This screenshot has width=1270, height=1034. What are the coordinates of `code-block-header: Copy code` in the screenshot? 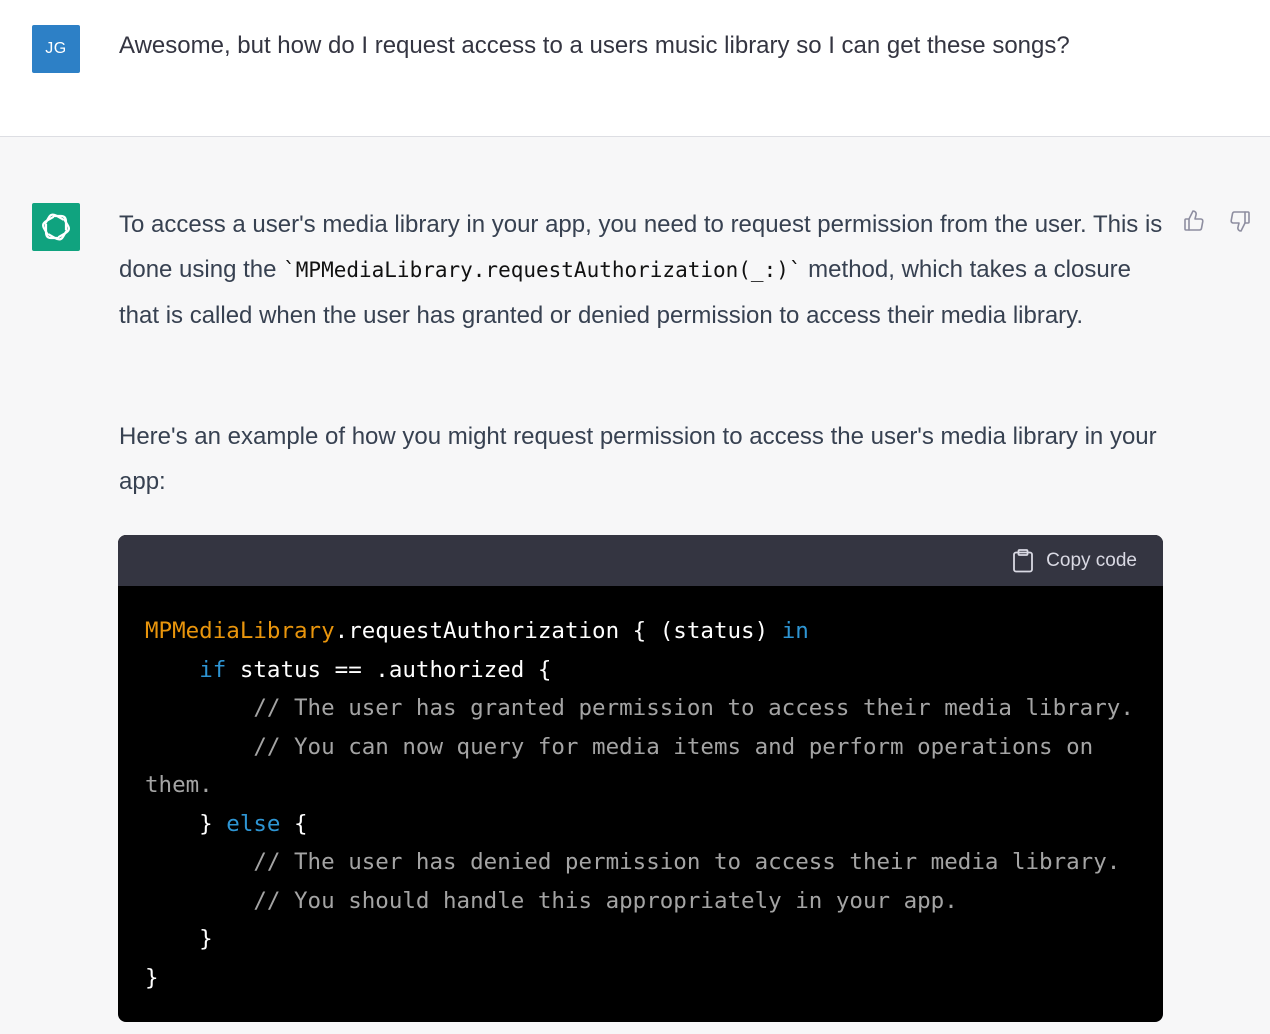 It's located at (640, 560).